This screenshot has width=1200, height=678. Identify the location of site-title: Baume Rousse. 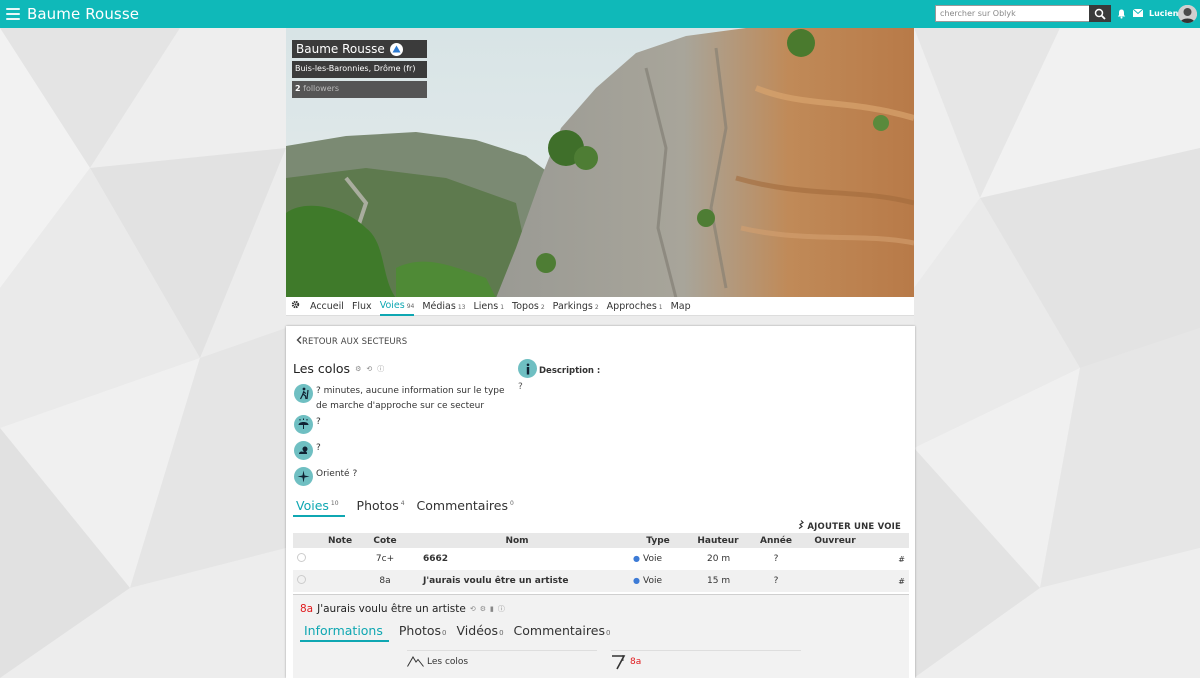
(83, 14).